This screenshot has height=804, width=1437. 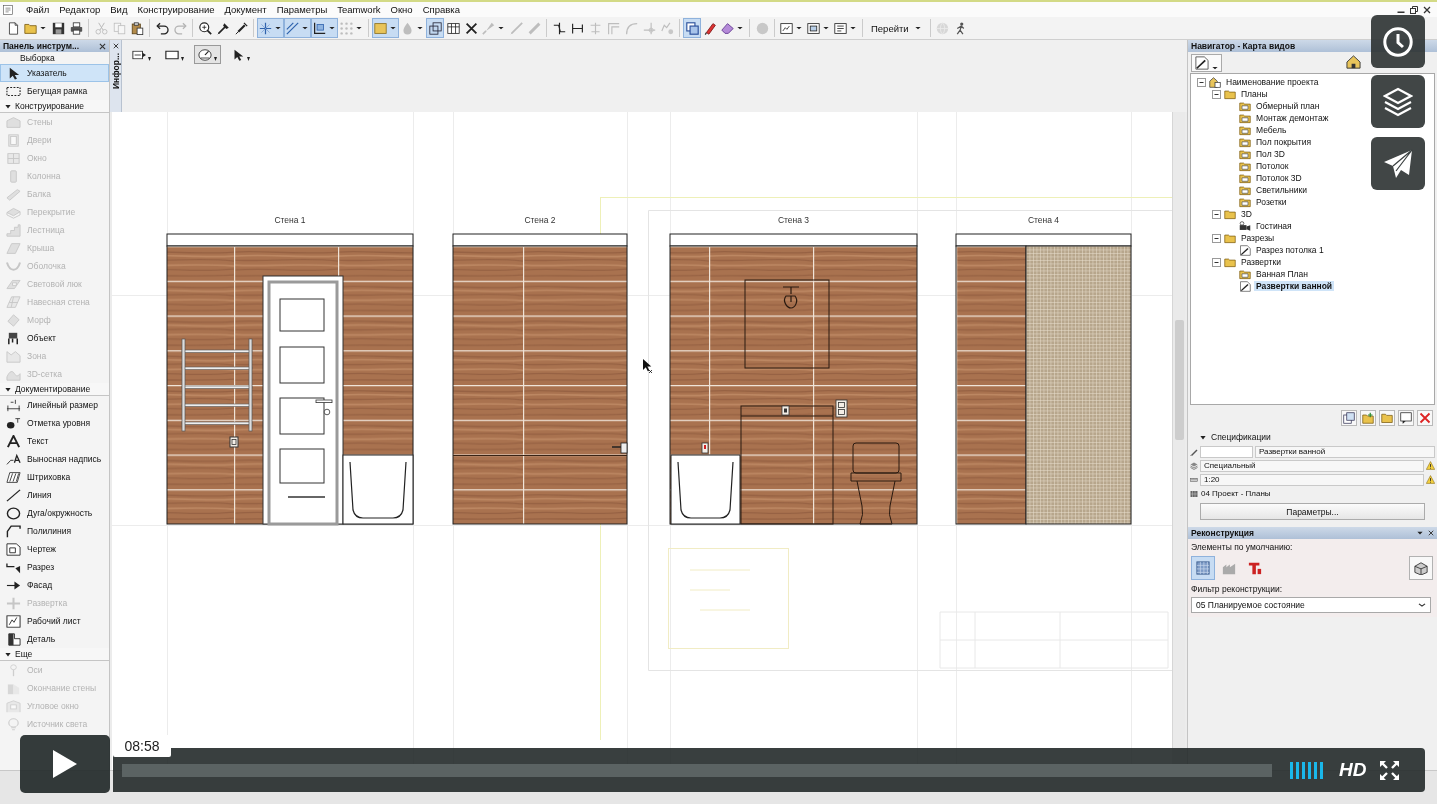 I want to click on new-view-button, so click(x=1349, y=417).